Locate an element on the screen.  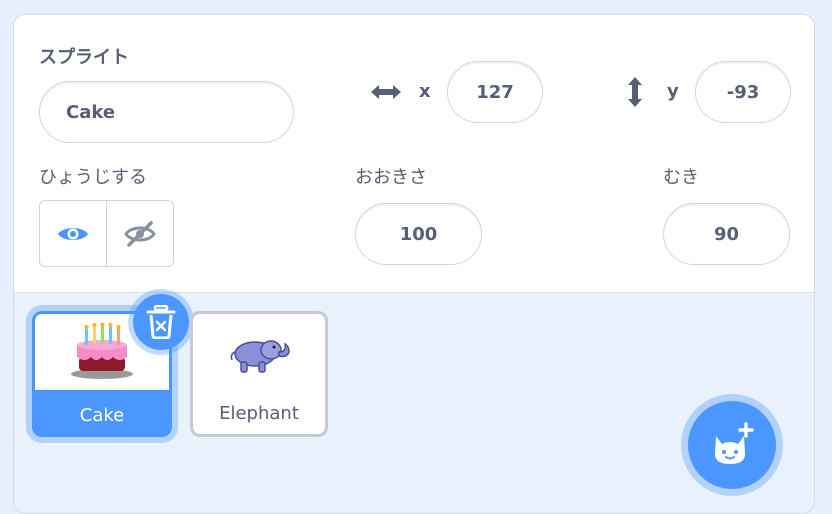
x-input: 127 is located at coordinates (495, 92).